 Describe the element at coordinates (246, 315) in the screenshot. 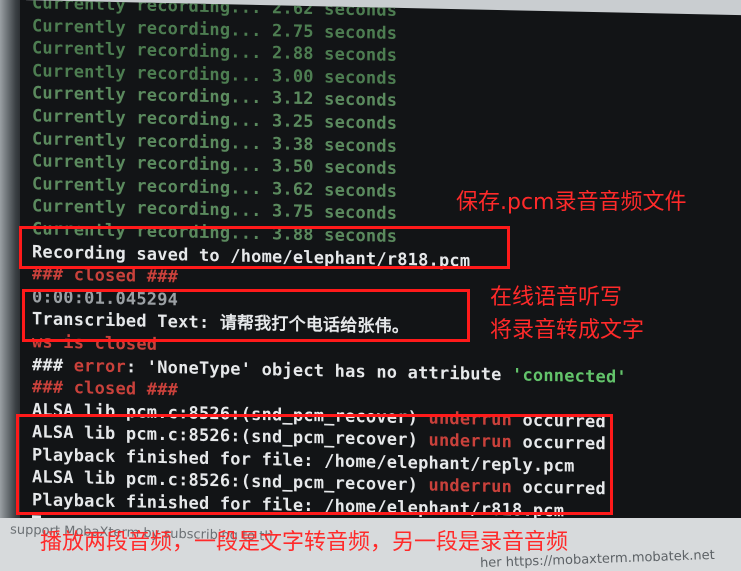

I see `annotation-box-transcribed` at that location.